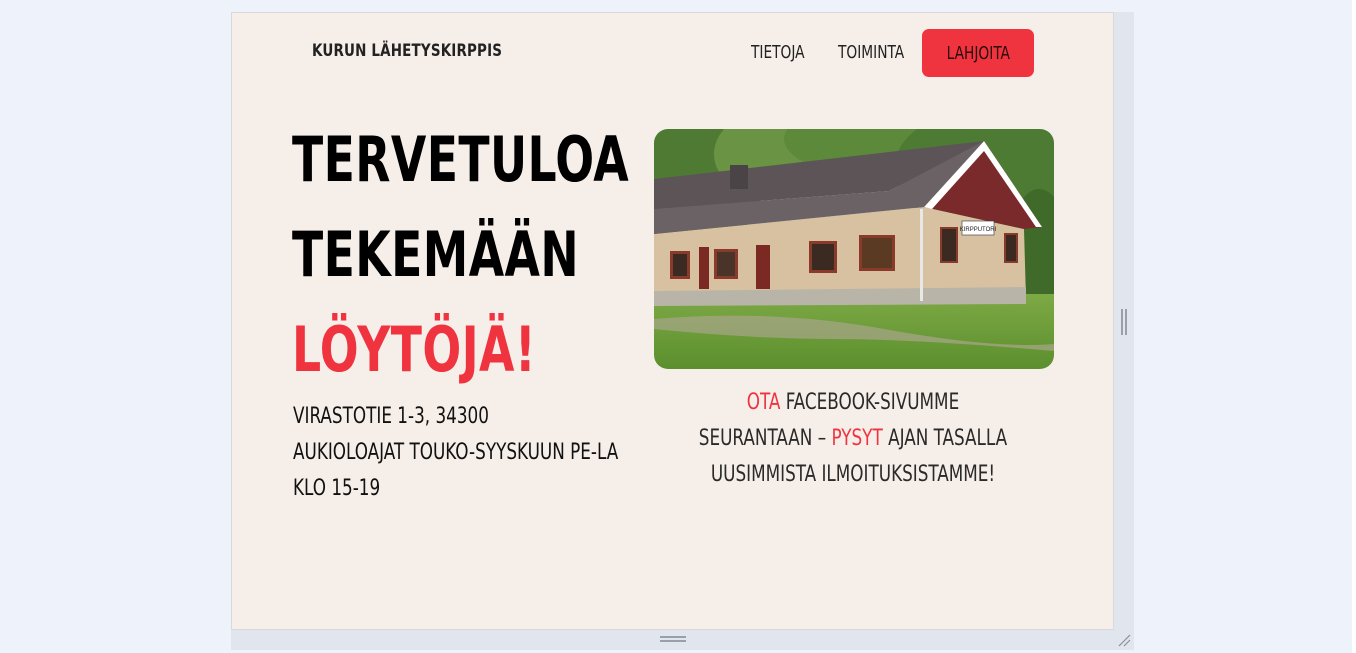 Image resolution: width=1356 pixels, height=653 pixels. I want to click on fb-word-pysyt: PYSYT, so click(857, 438).